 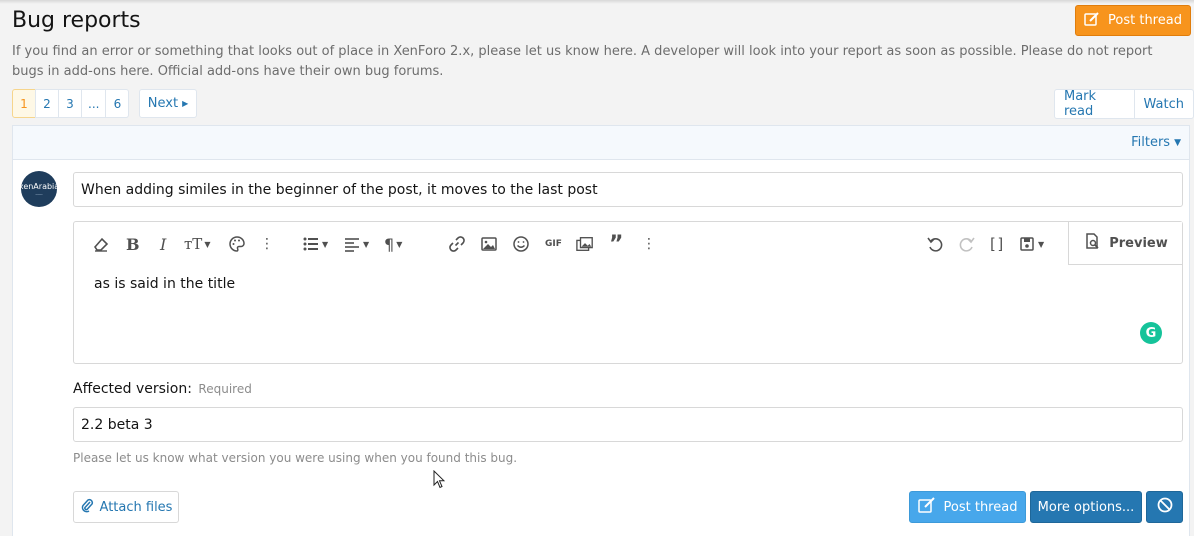 I want to click on palette-icon, so click(x=237, y=244).